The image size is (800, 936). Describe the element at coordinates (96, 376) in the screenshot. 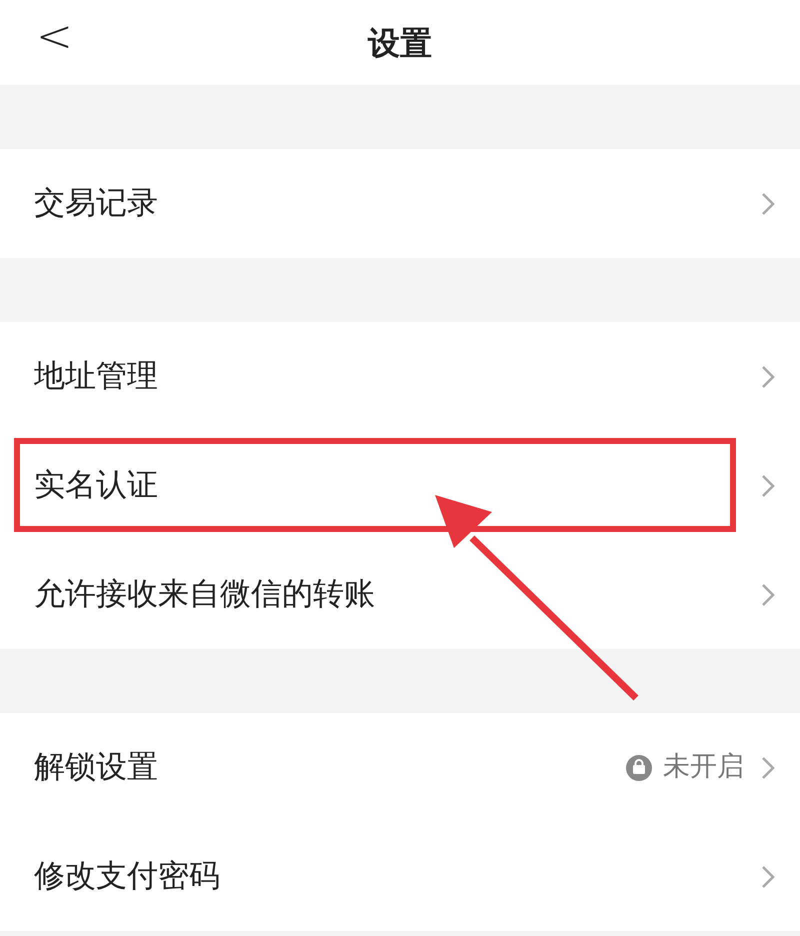

I see `row-label: 地址管理` at that location.